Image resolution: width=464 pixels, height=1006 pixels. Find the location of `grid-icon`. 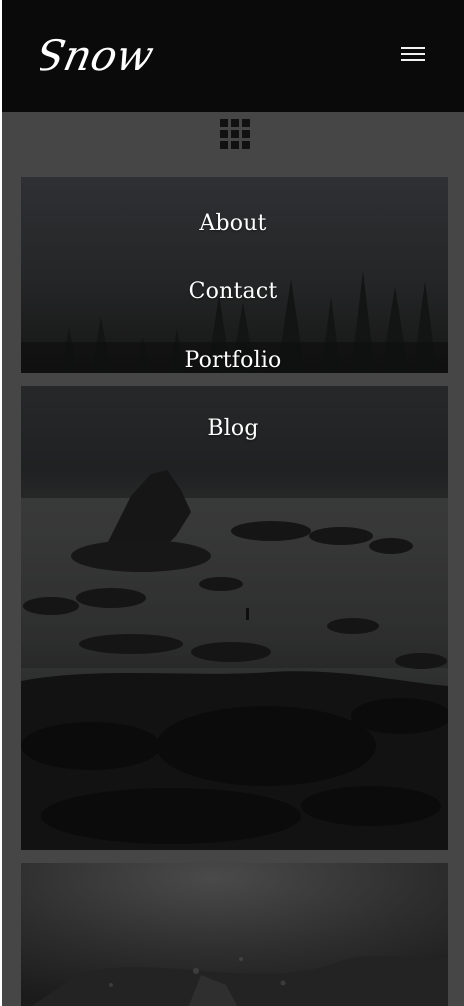

grid-icon is located at coordinates (235, 134).